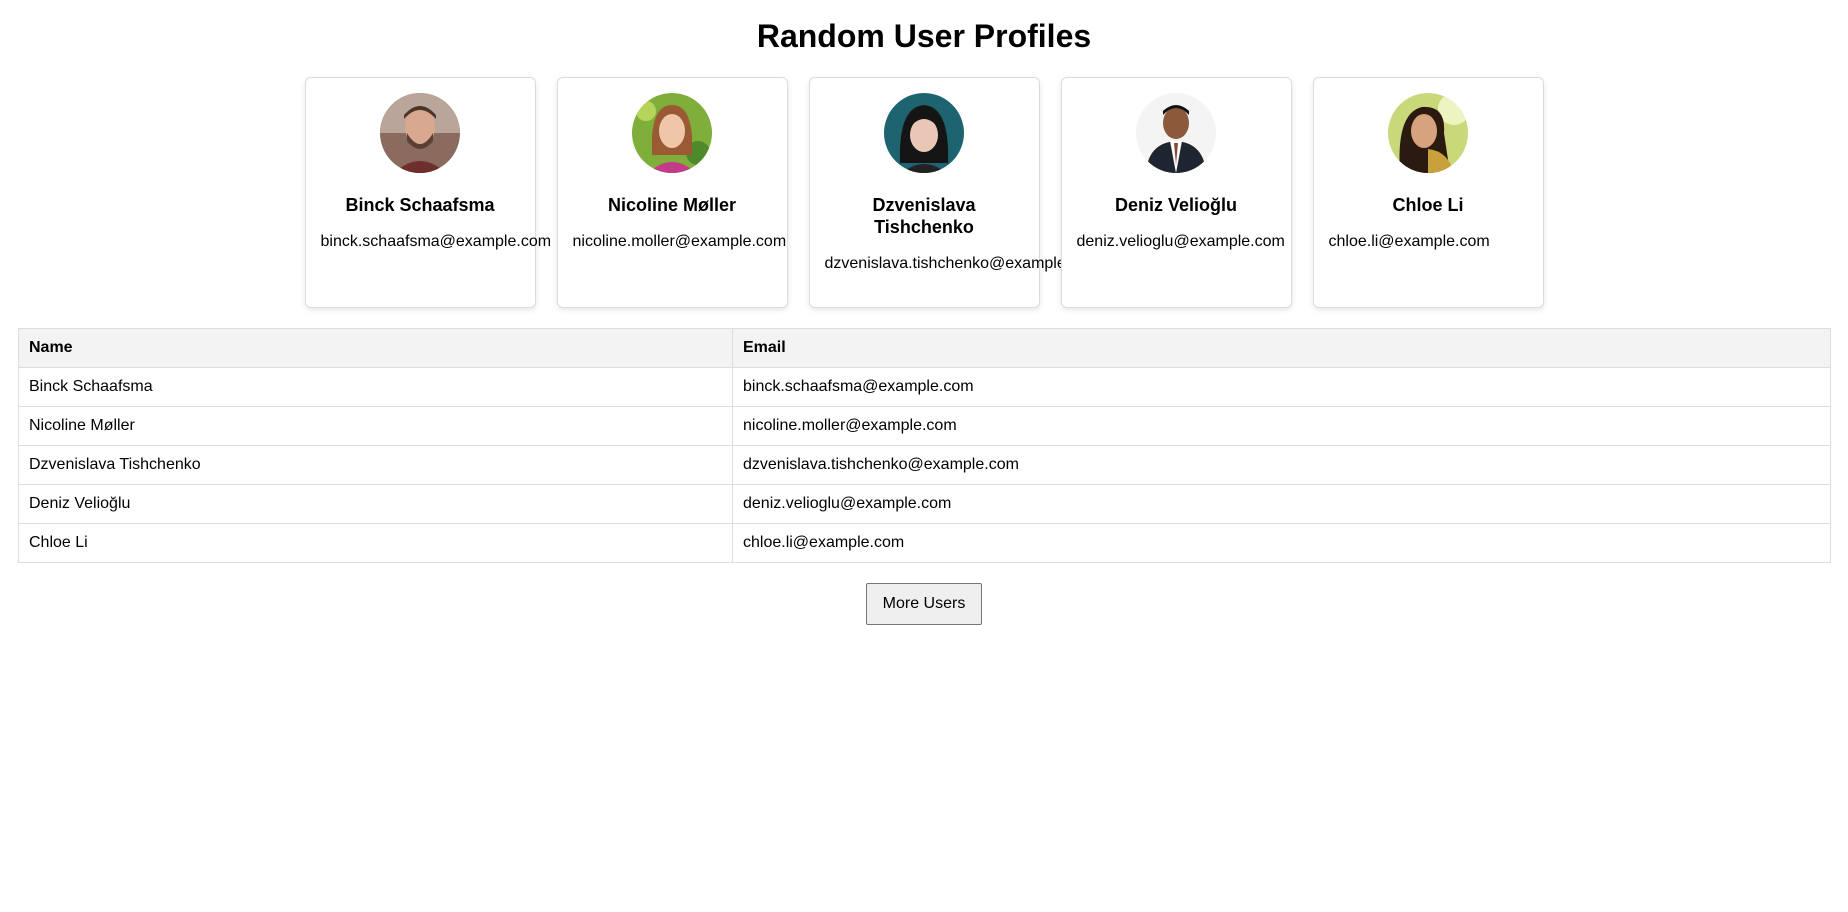 The image size is (1848, 912). I want to click on card-name: Chloe Li, so click(1428, 205).